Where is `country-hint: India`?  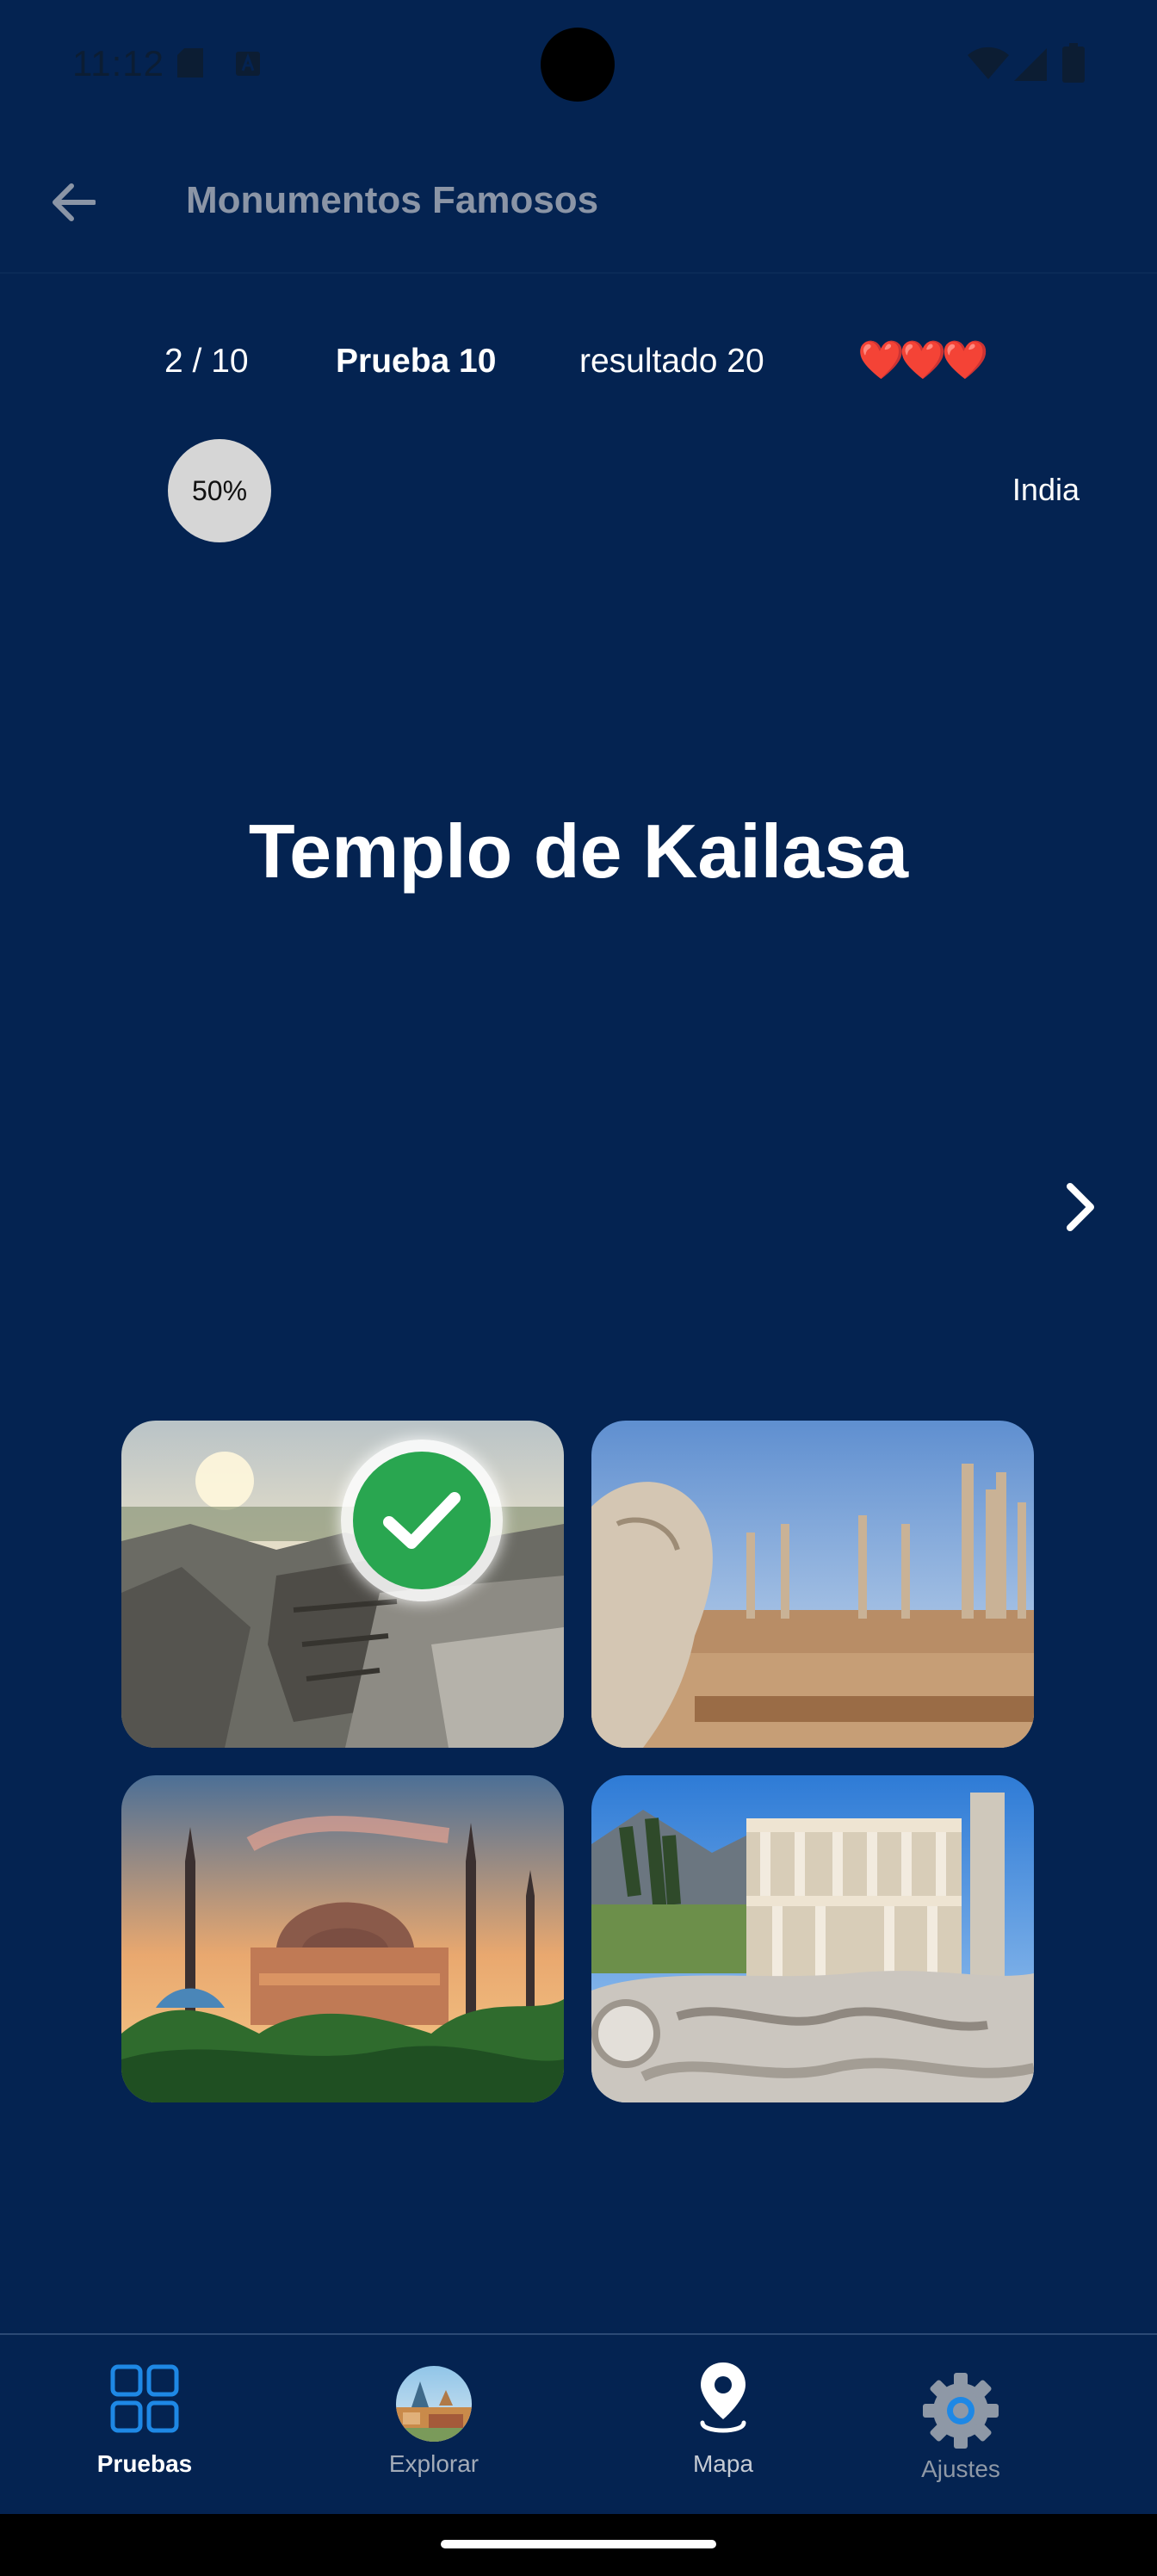 country-hint: India is located at coordinates (1046, 489).